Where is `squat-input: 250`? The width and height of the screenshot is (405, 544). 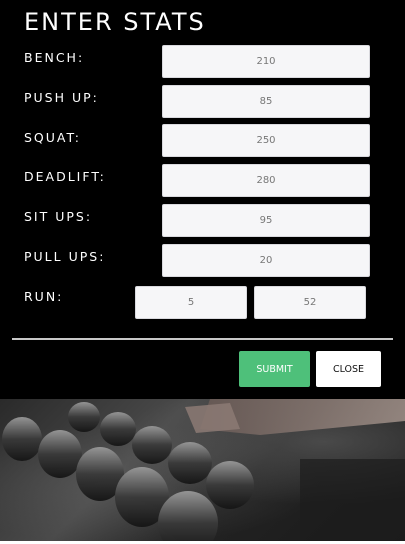
squat-input: 250 is located at coordinates (266, 140).